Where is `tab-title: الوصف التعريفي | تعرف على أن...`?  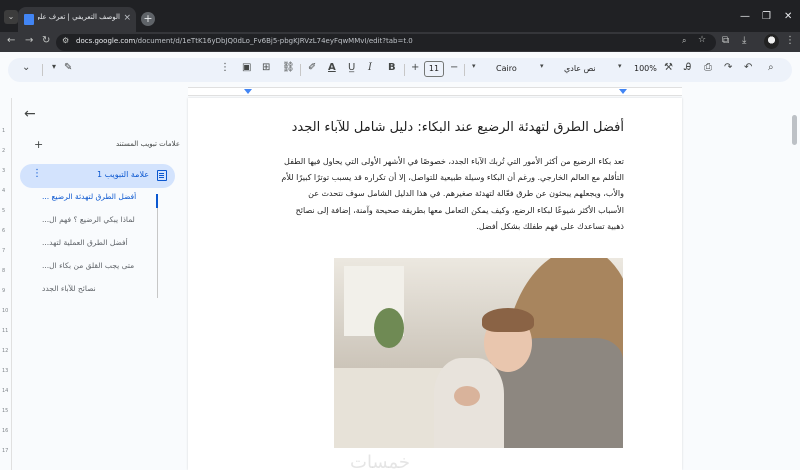
tab-title: الوصف التعريفي | تعرف على أن... is located at coordinates (79, 17).